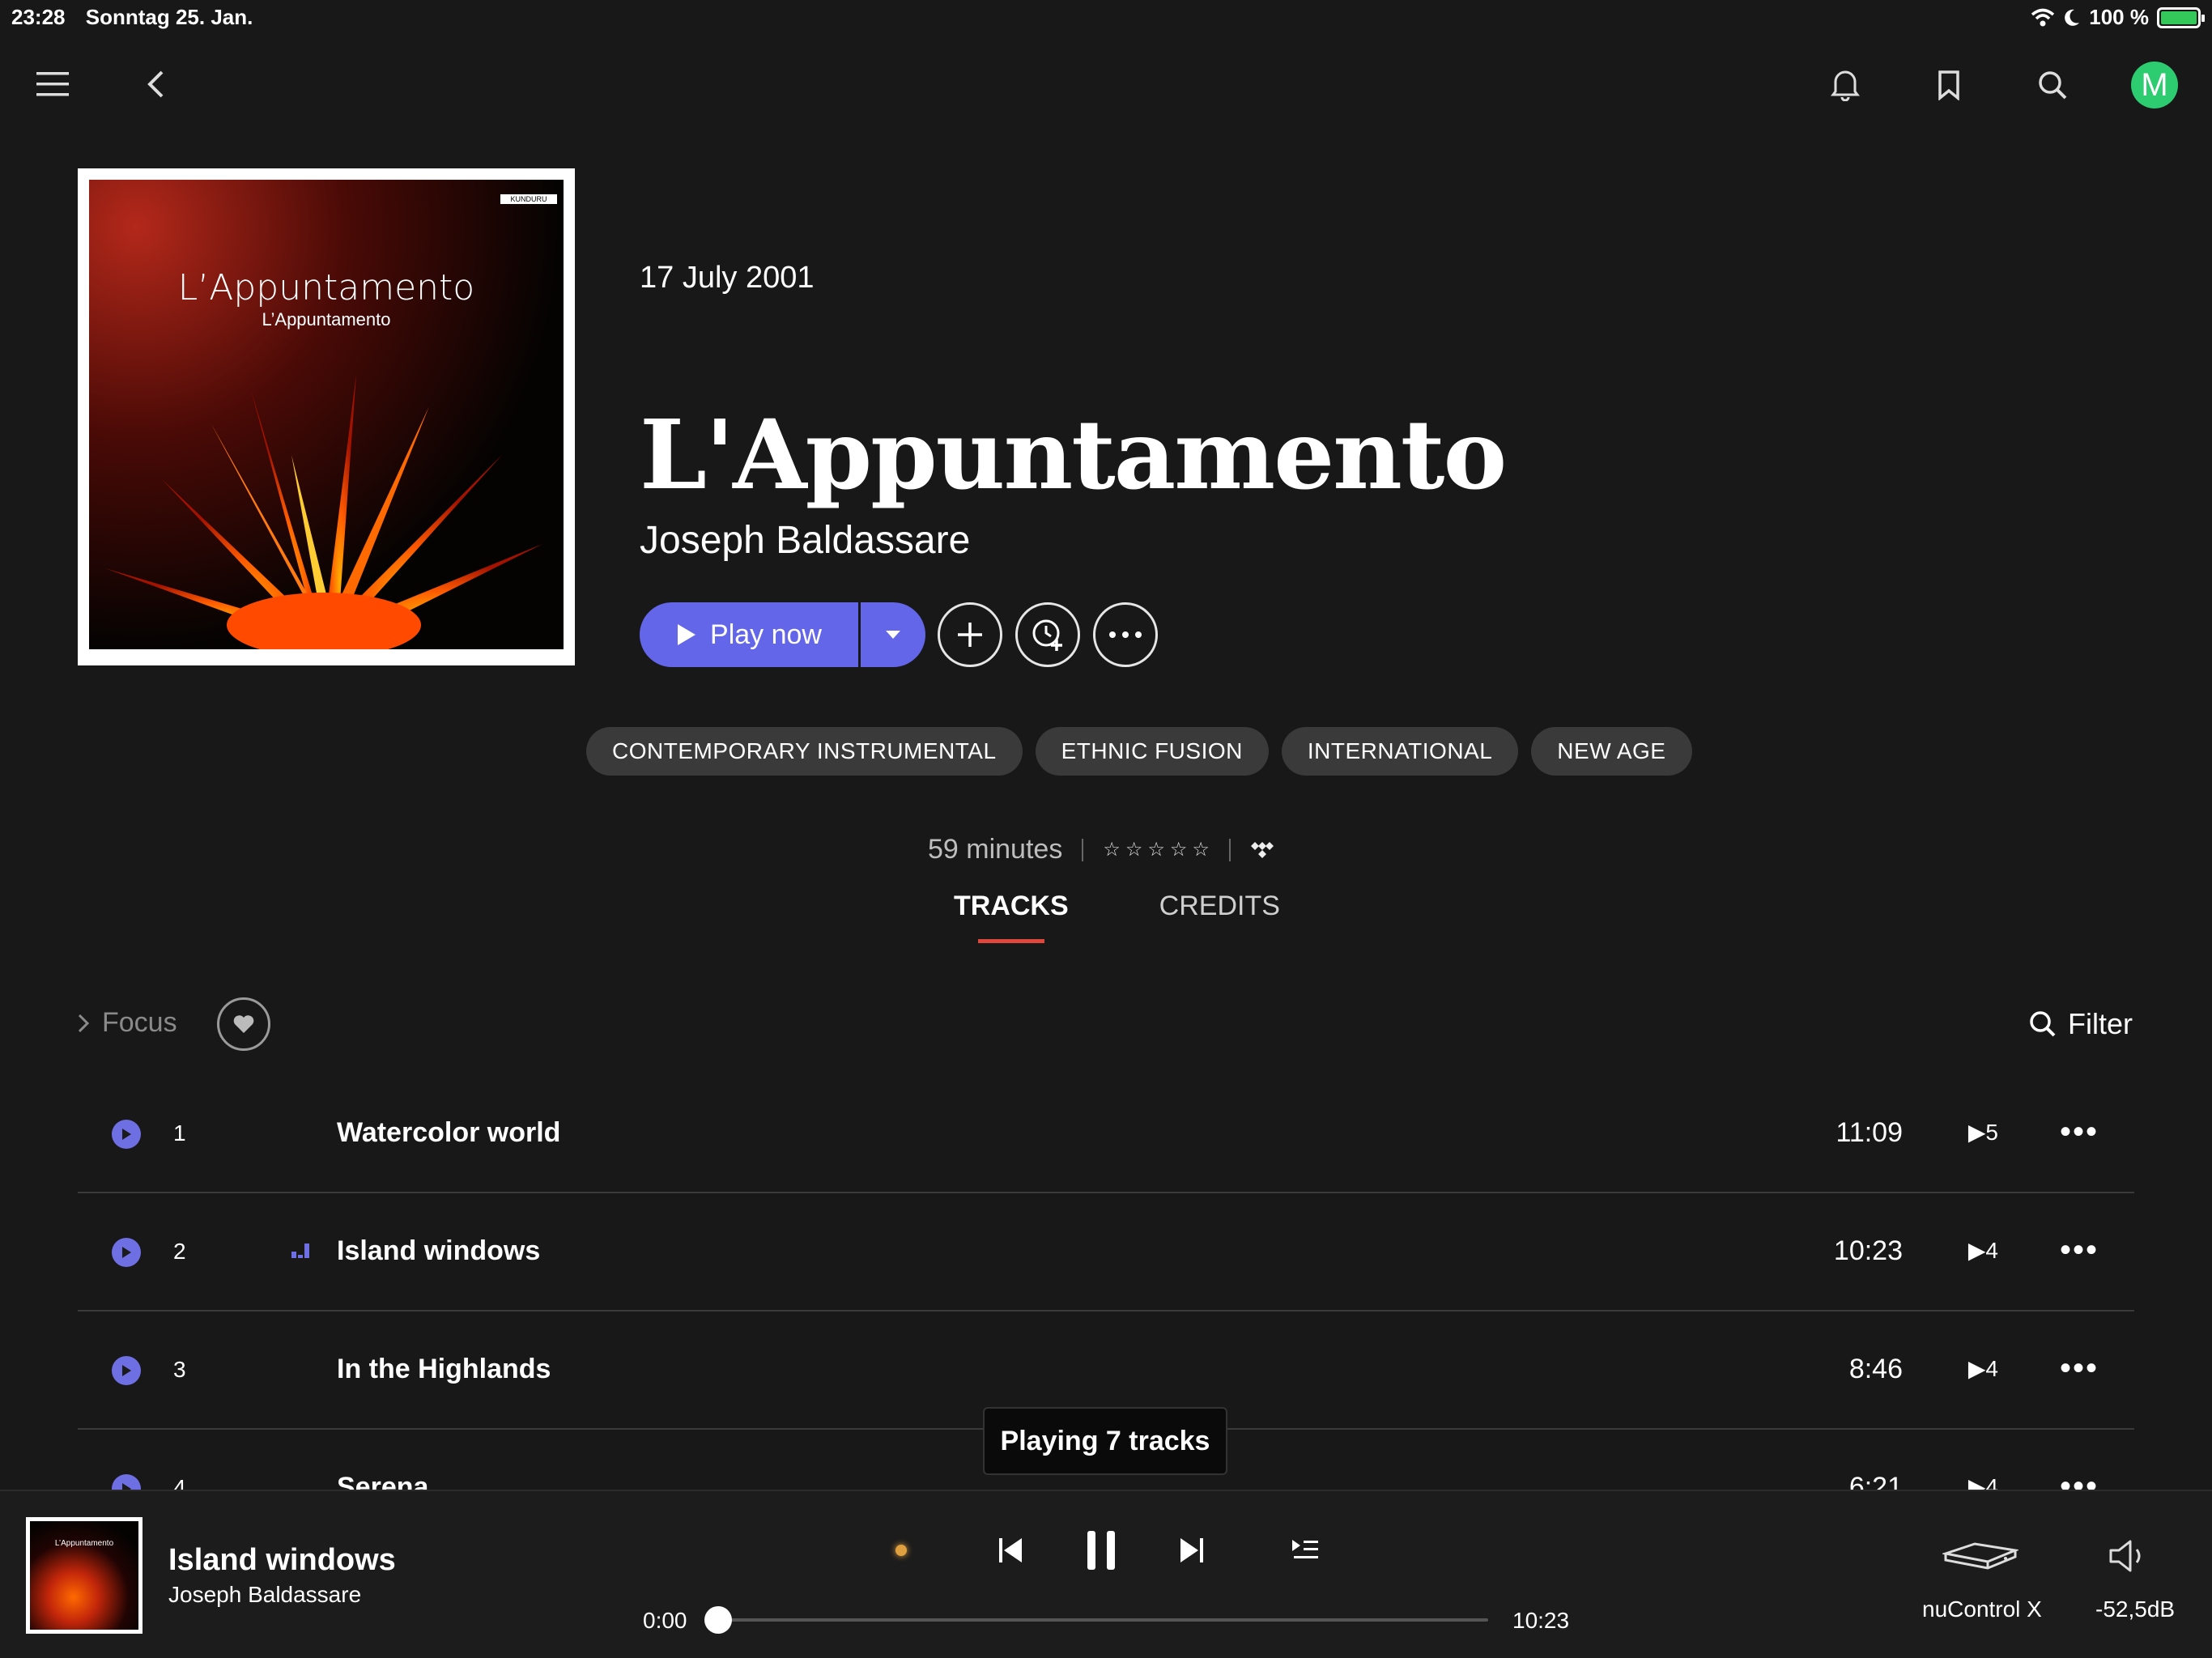  What do you see at coordinates (1106, 1134) in the screenshot?
I see `track-row: 1 Watercolor world 11:09 ▶5 •••` at bounding box center [1106, 1134].